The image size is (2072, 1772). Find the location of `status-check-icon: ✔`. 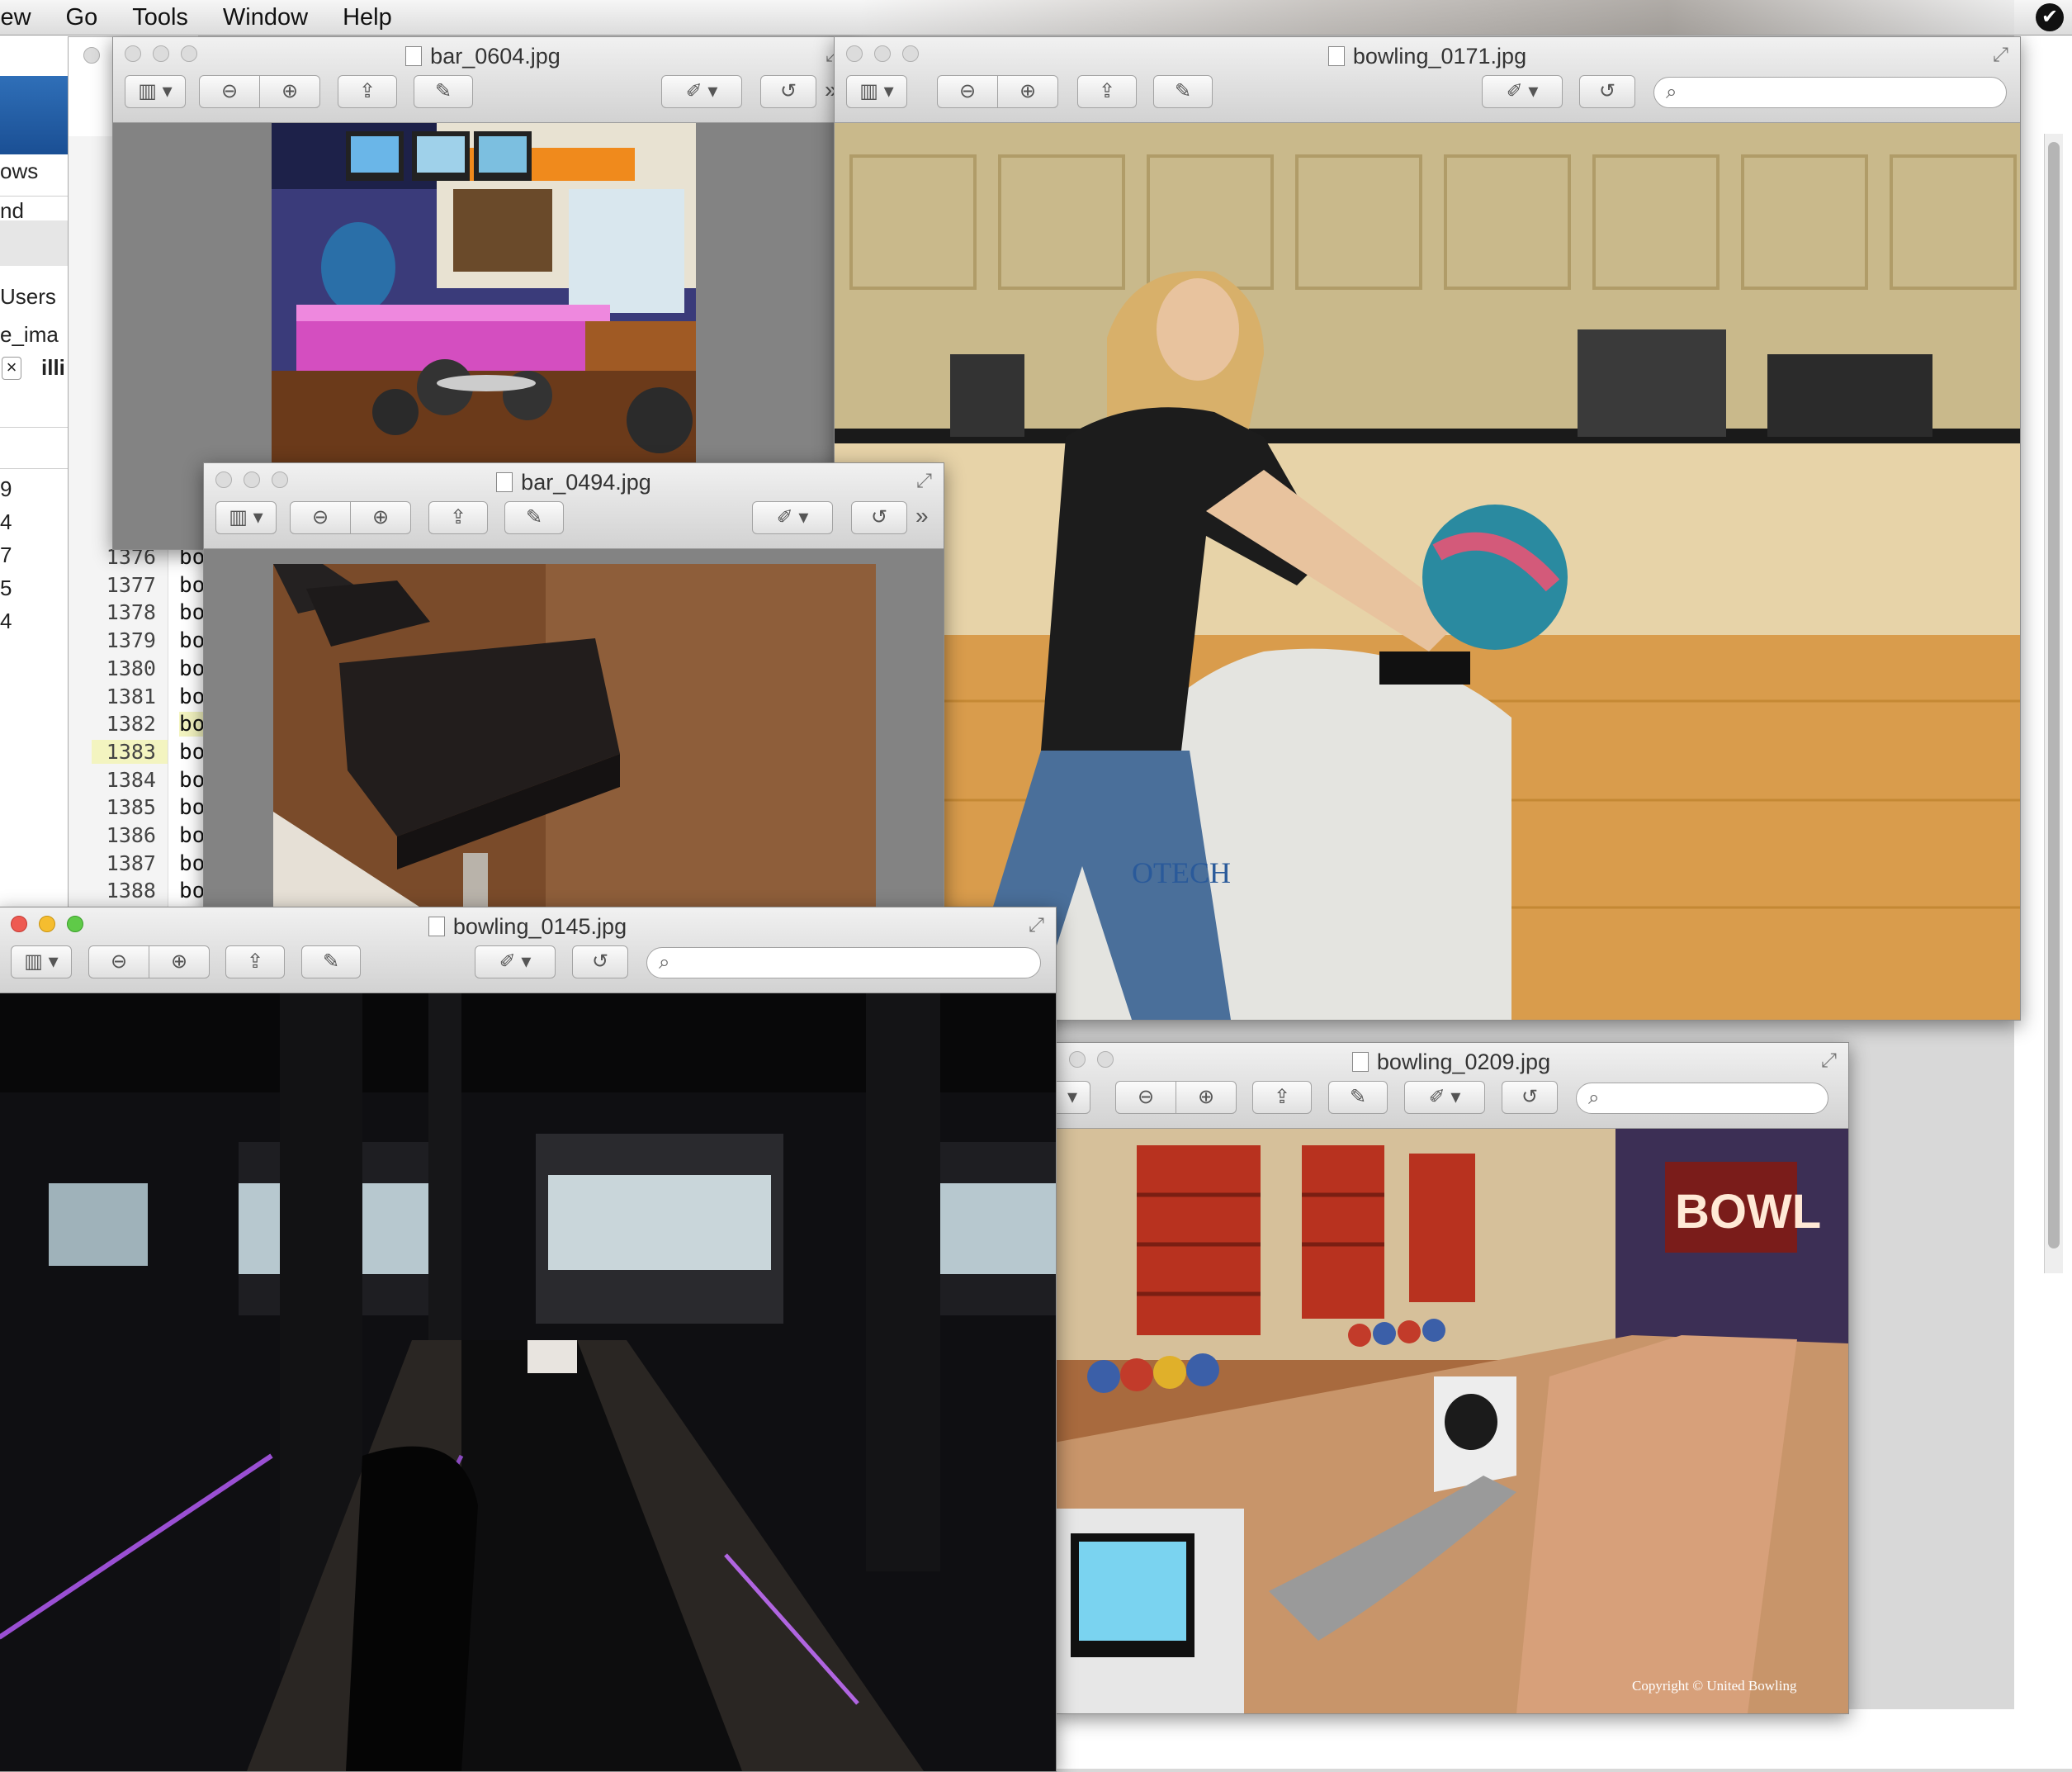

status-check-icon: ✔ is located at coordinates (2050, 17).